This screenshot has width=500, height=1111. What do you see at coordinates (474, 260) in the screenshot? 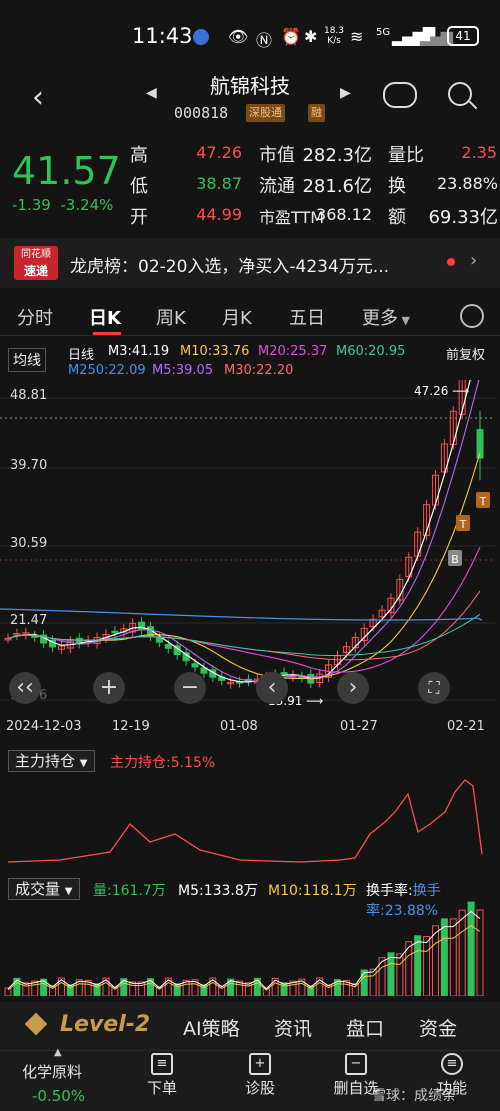
I see `chevron-right-icon: ›` at bounding box center [474, 260].